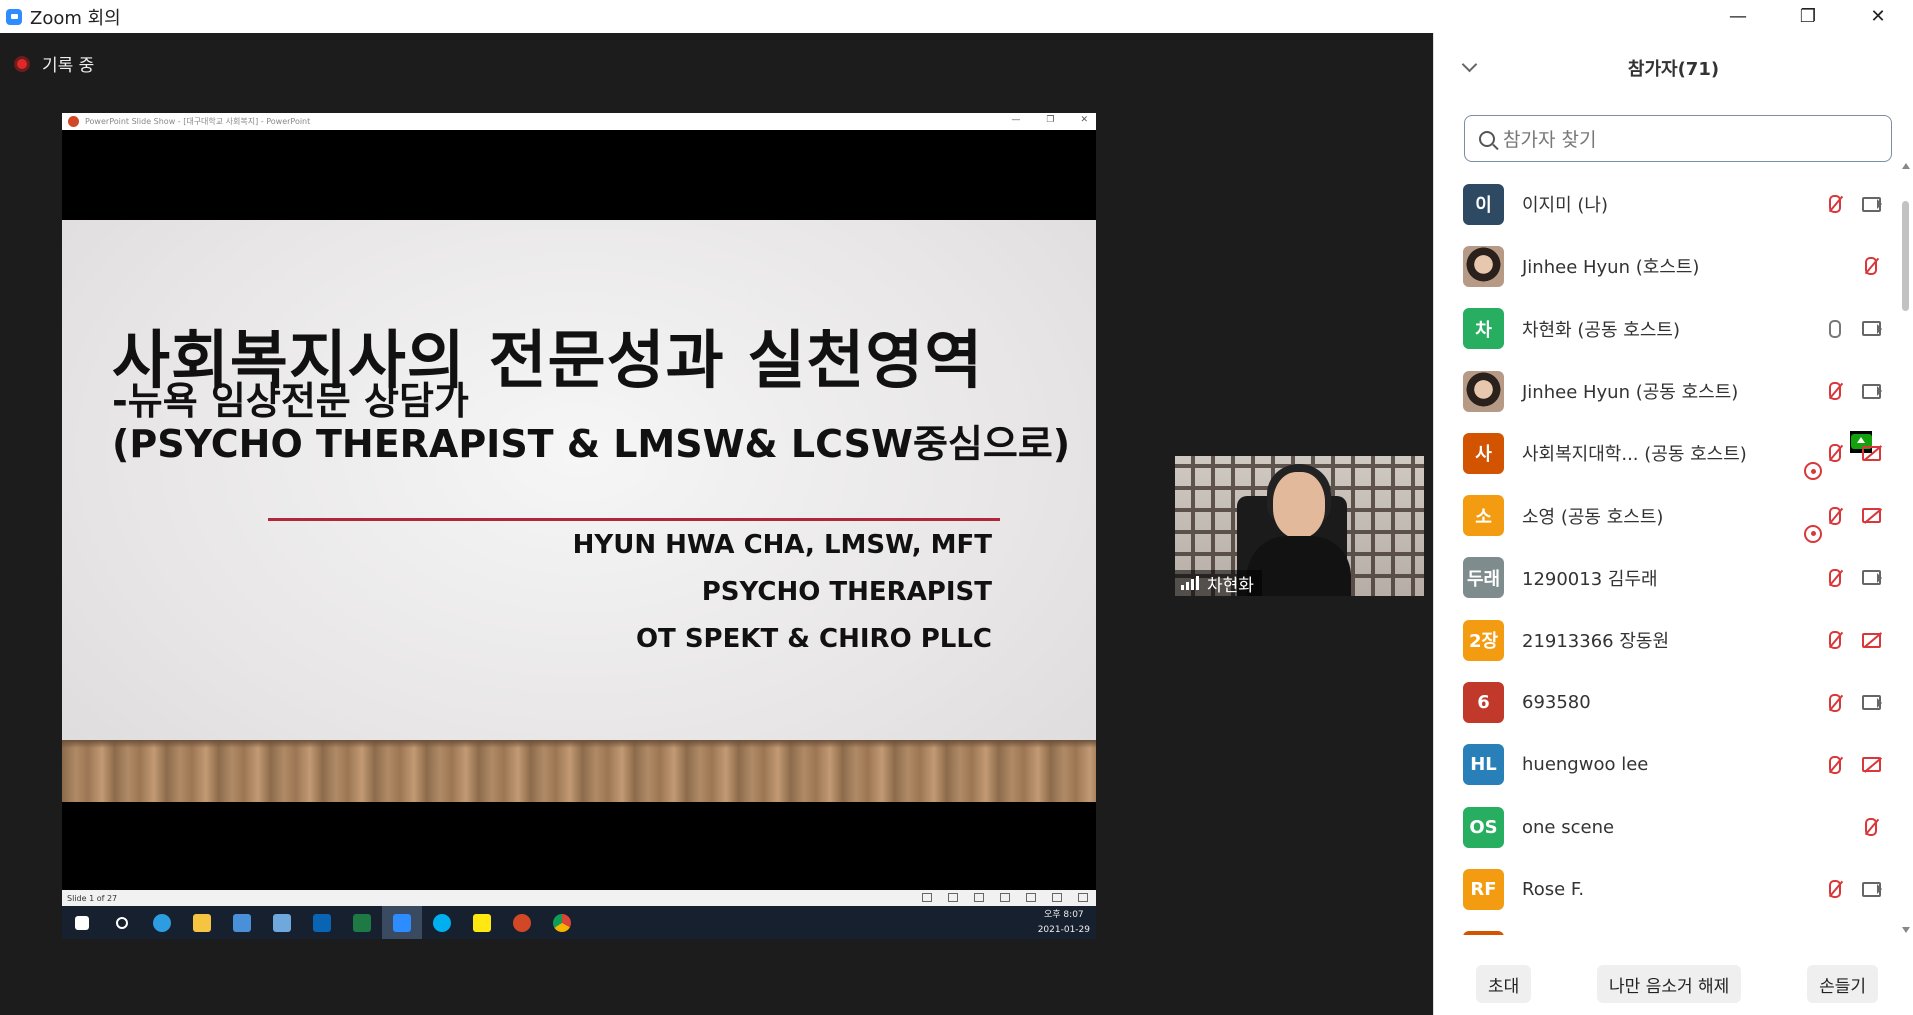 The height and width of the screenshot is (1015, 1913). I want to click on avatar: 사, so click(1483, 453).